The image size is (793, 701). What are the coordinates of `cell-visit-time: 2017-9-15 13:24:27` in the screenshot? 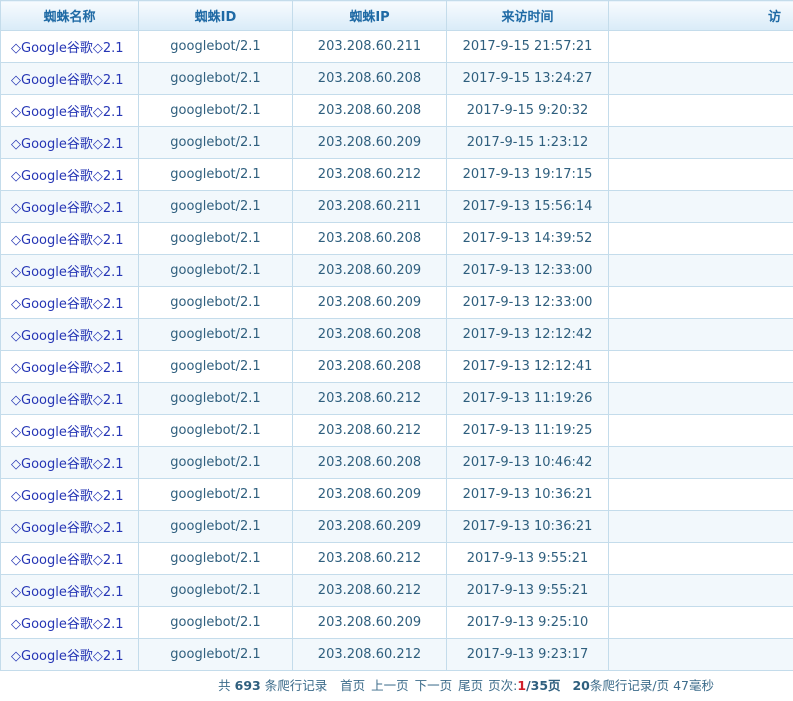 It's located at (527, 78).